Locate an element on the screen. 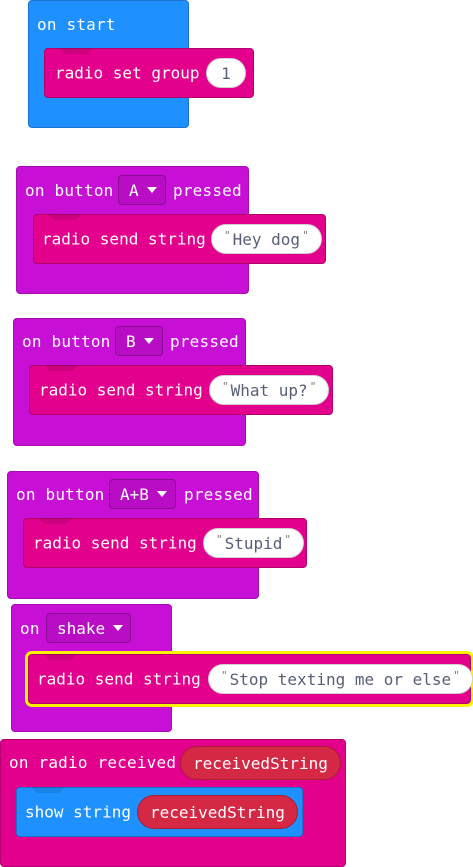 This screenshot has height=867, width=473. on-button-ab-prefix: on button is located at coordinates (60, 494).